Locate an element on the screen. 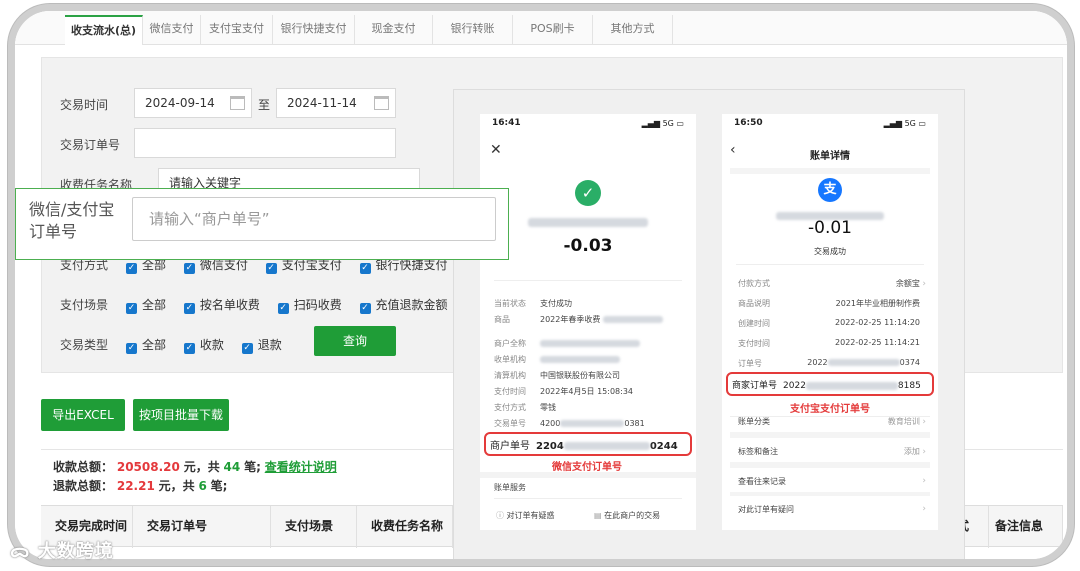  receipt-row: 创建时间 2022-02-25 11:14:20 is located at coordinates (829, 323).